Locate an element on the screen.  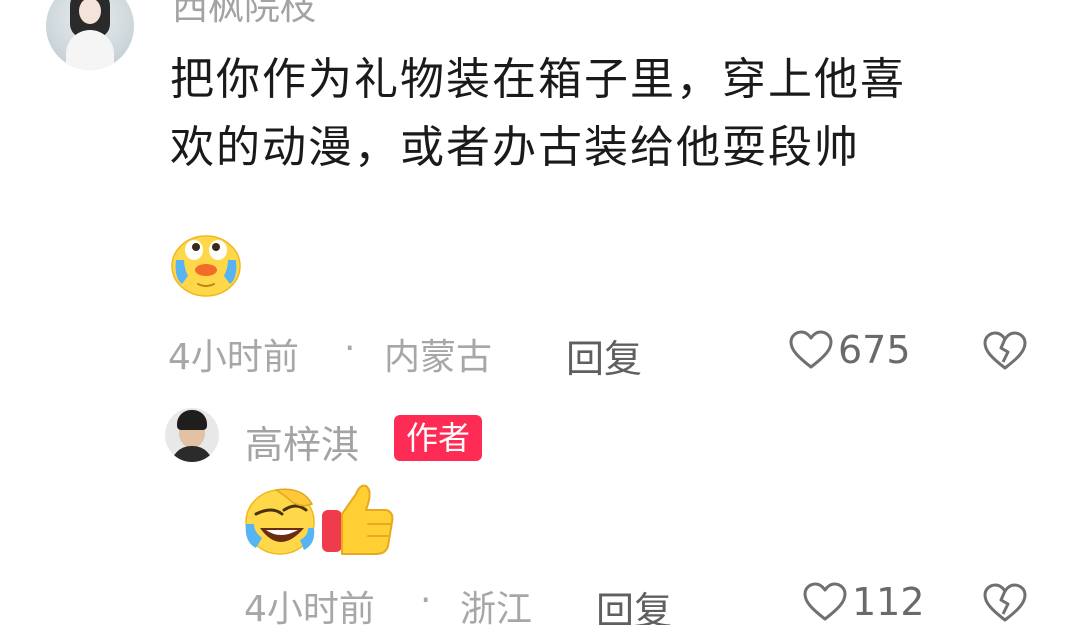
comment-meta: 4小时前 · 内蒙古 is located at coordinates (358, 353).